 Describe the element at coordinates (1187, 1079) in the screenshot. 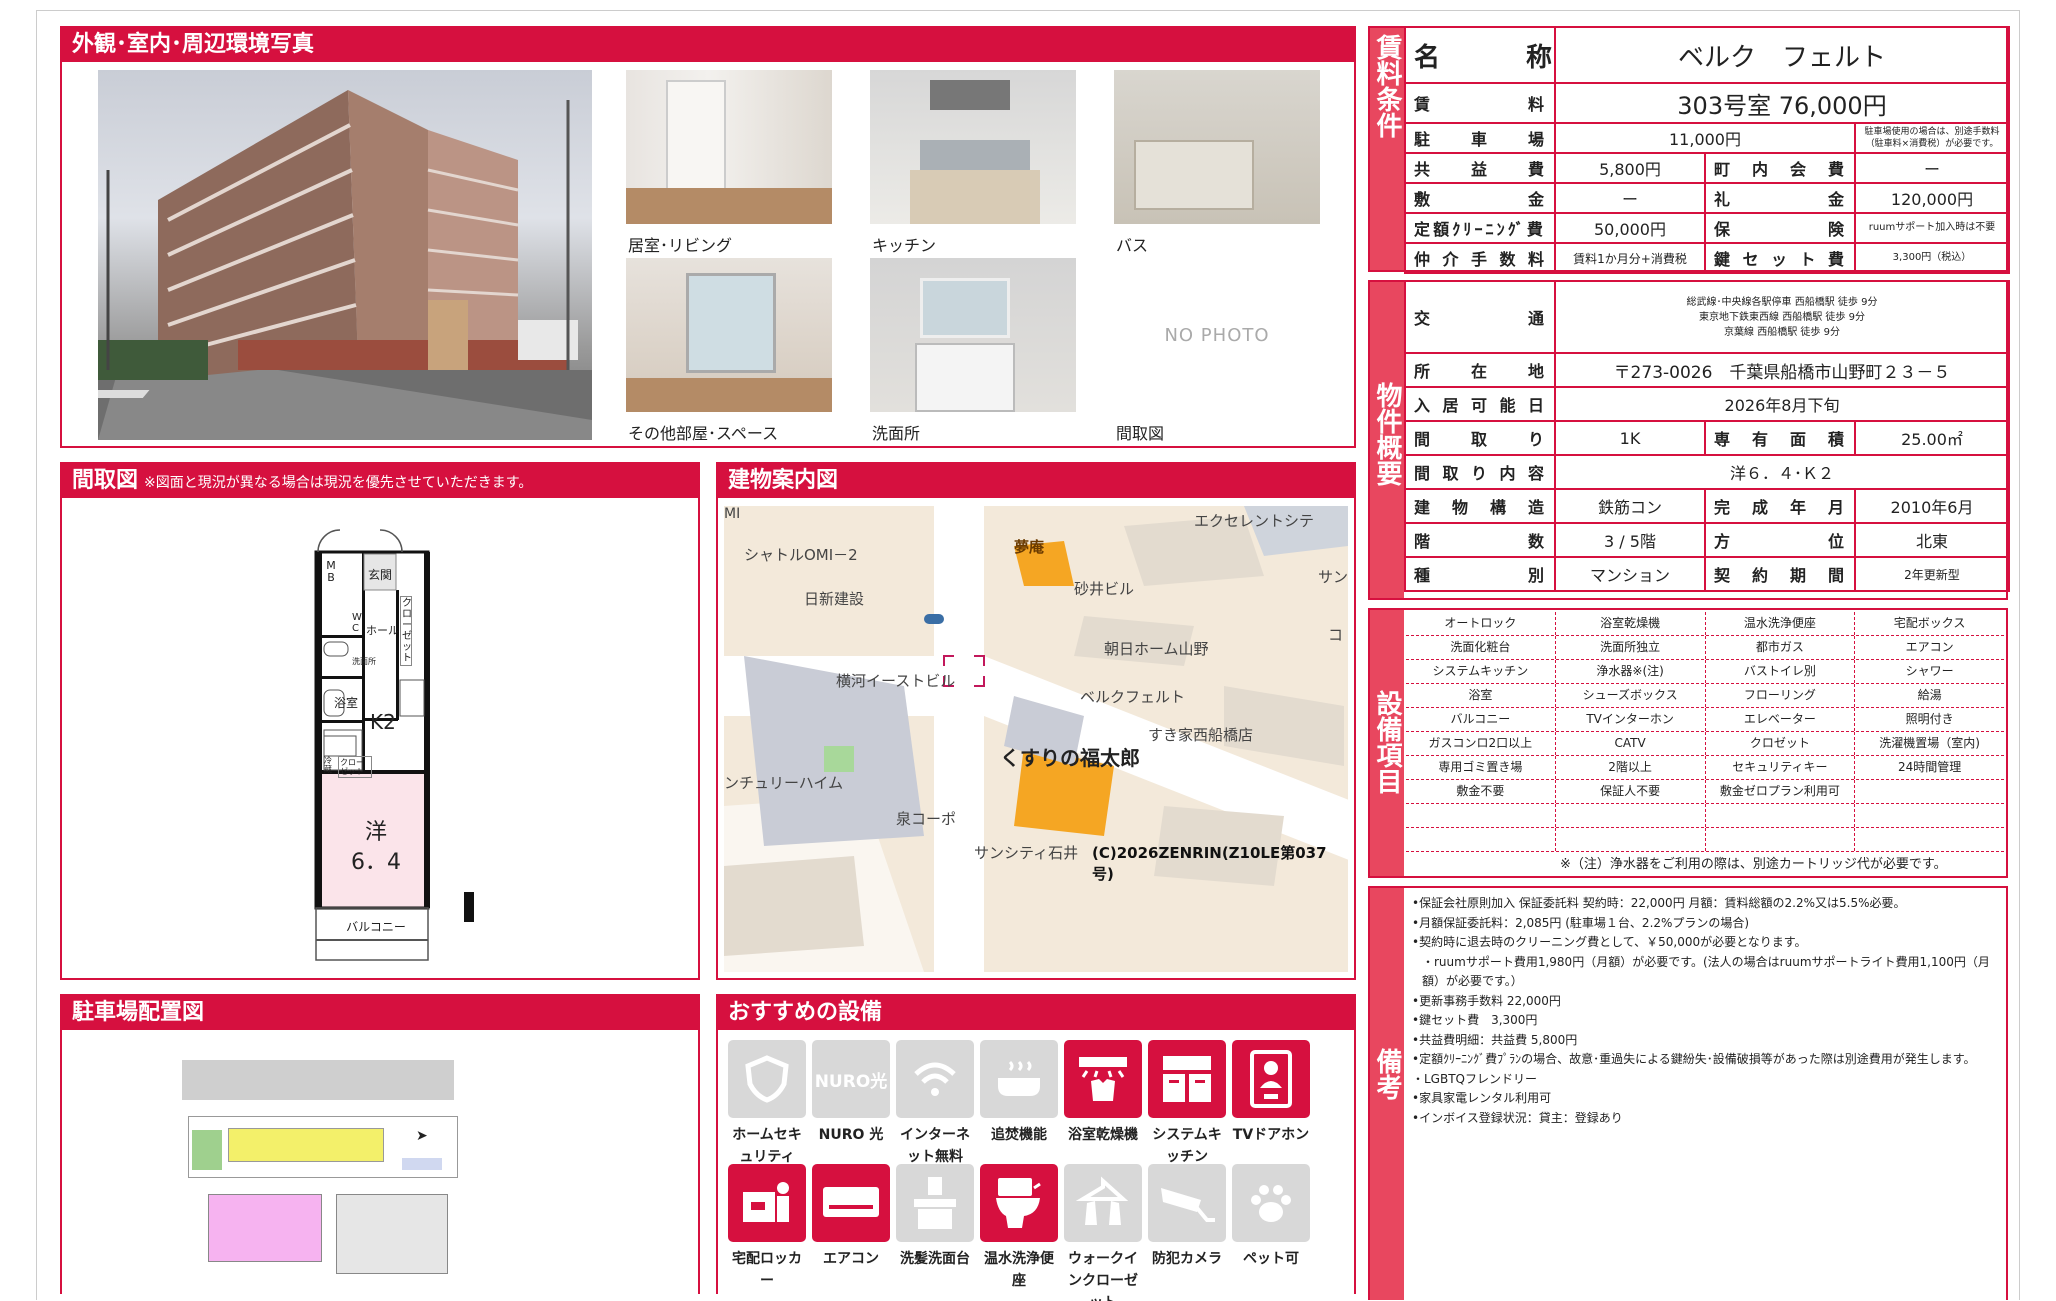

I see `kitchen-icon` at that location.